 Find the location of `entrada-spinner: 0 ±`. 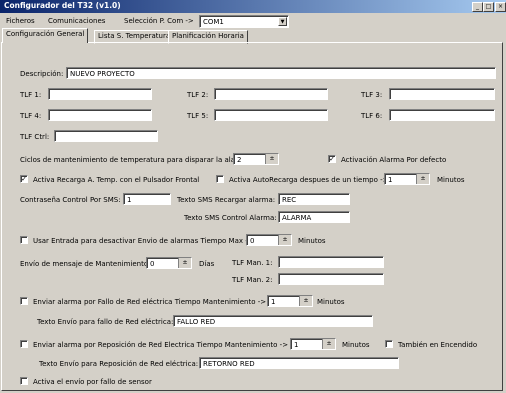

entrada-spinner: 0 ± is located at coordinates (269, 240).